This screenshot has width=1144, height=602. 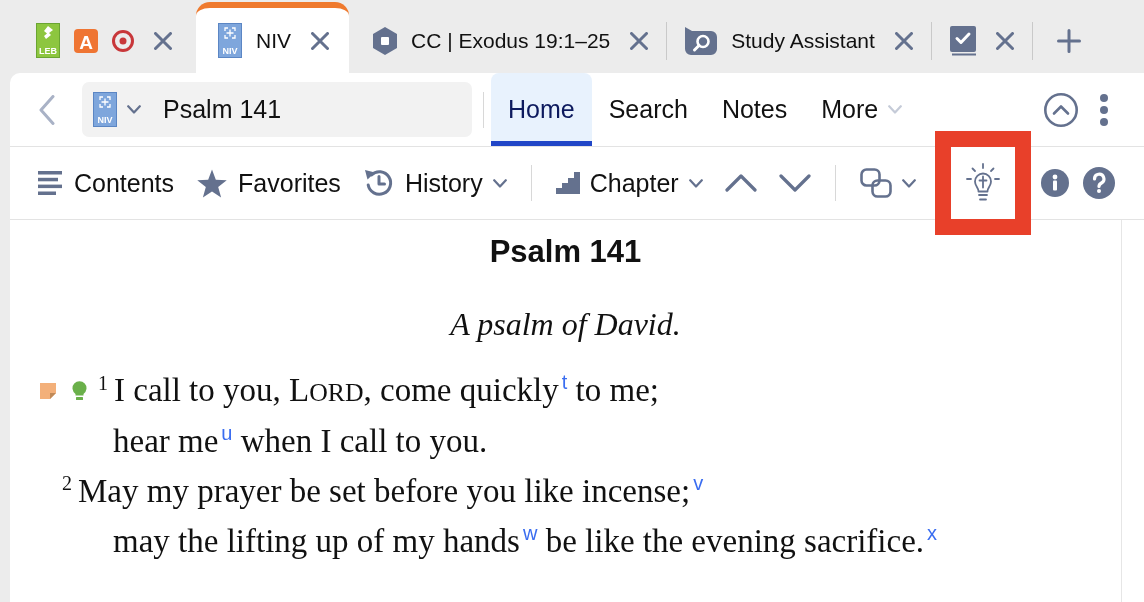 What do you see at coordinates (799, 37) in the screenshot?
I see `tab: Study Assistant` at bounding box center [799, 37].